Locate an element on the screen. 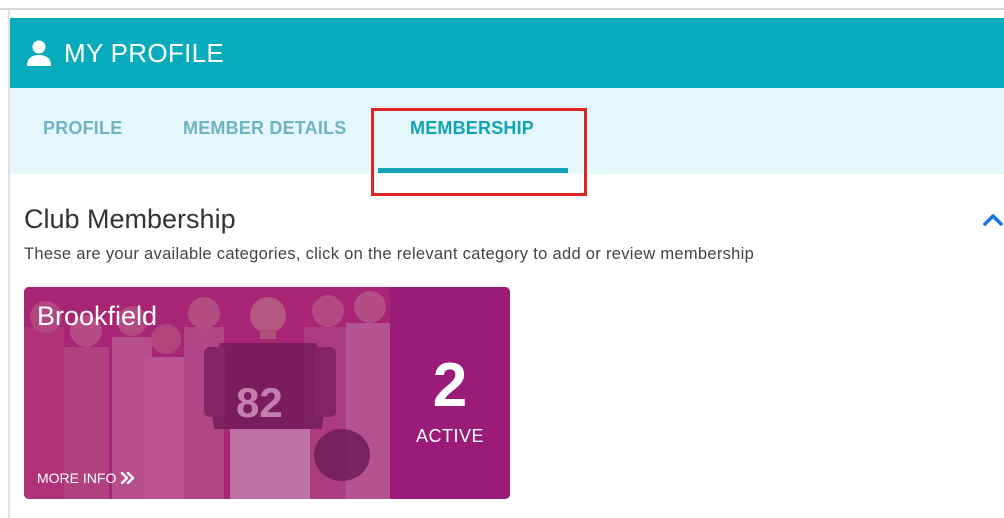 This screenshot has width=1004, height=518. top-border is located at coordinates (502, 9).